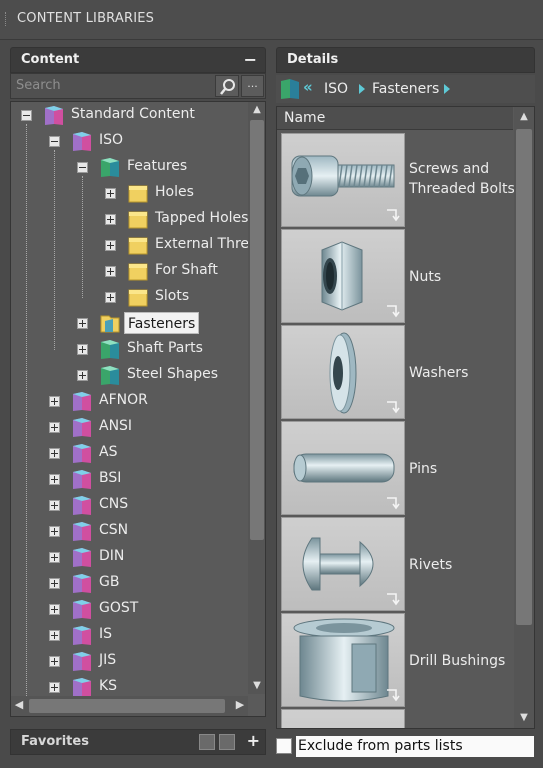  I want to click on list-item: Rivets, so click(397, 564).